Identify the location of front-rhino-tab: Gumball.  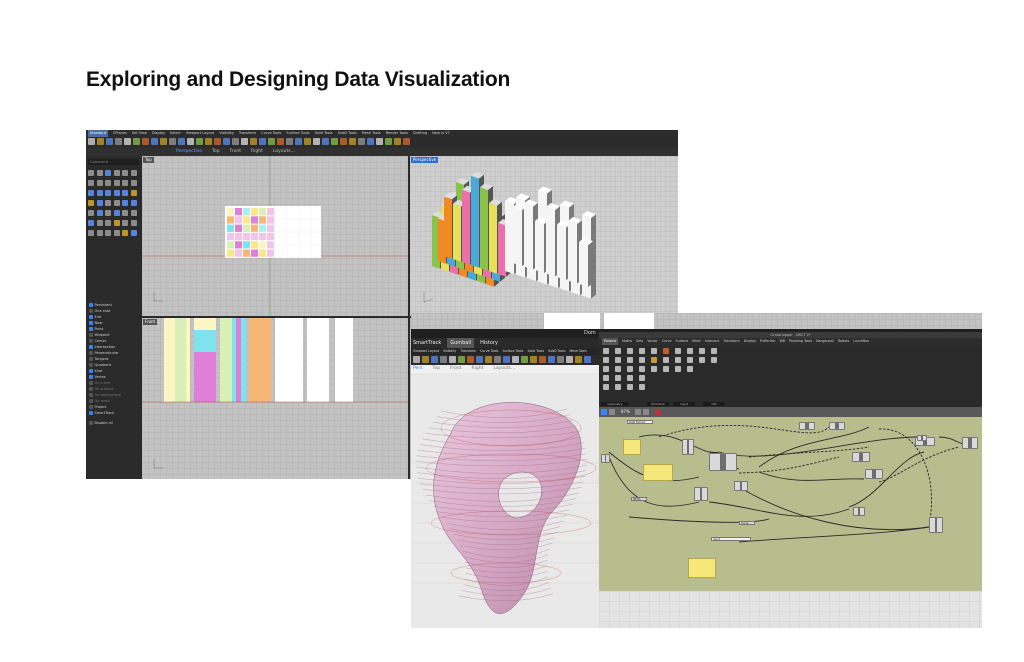
(461, 343).